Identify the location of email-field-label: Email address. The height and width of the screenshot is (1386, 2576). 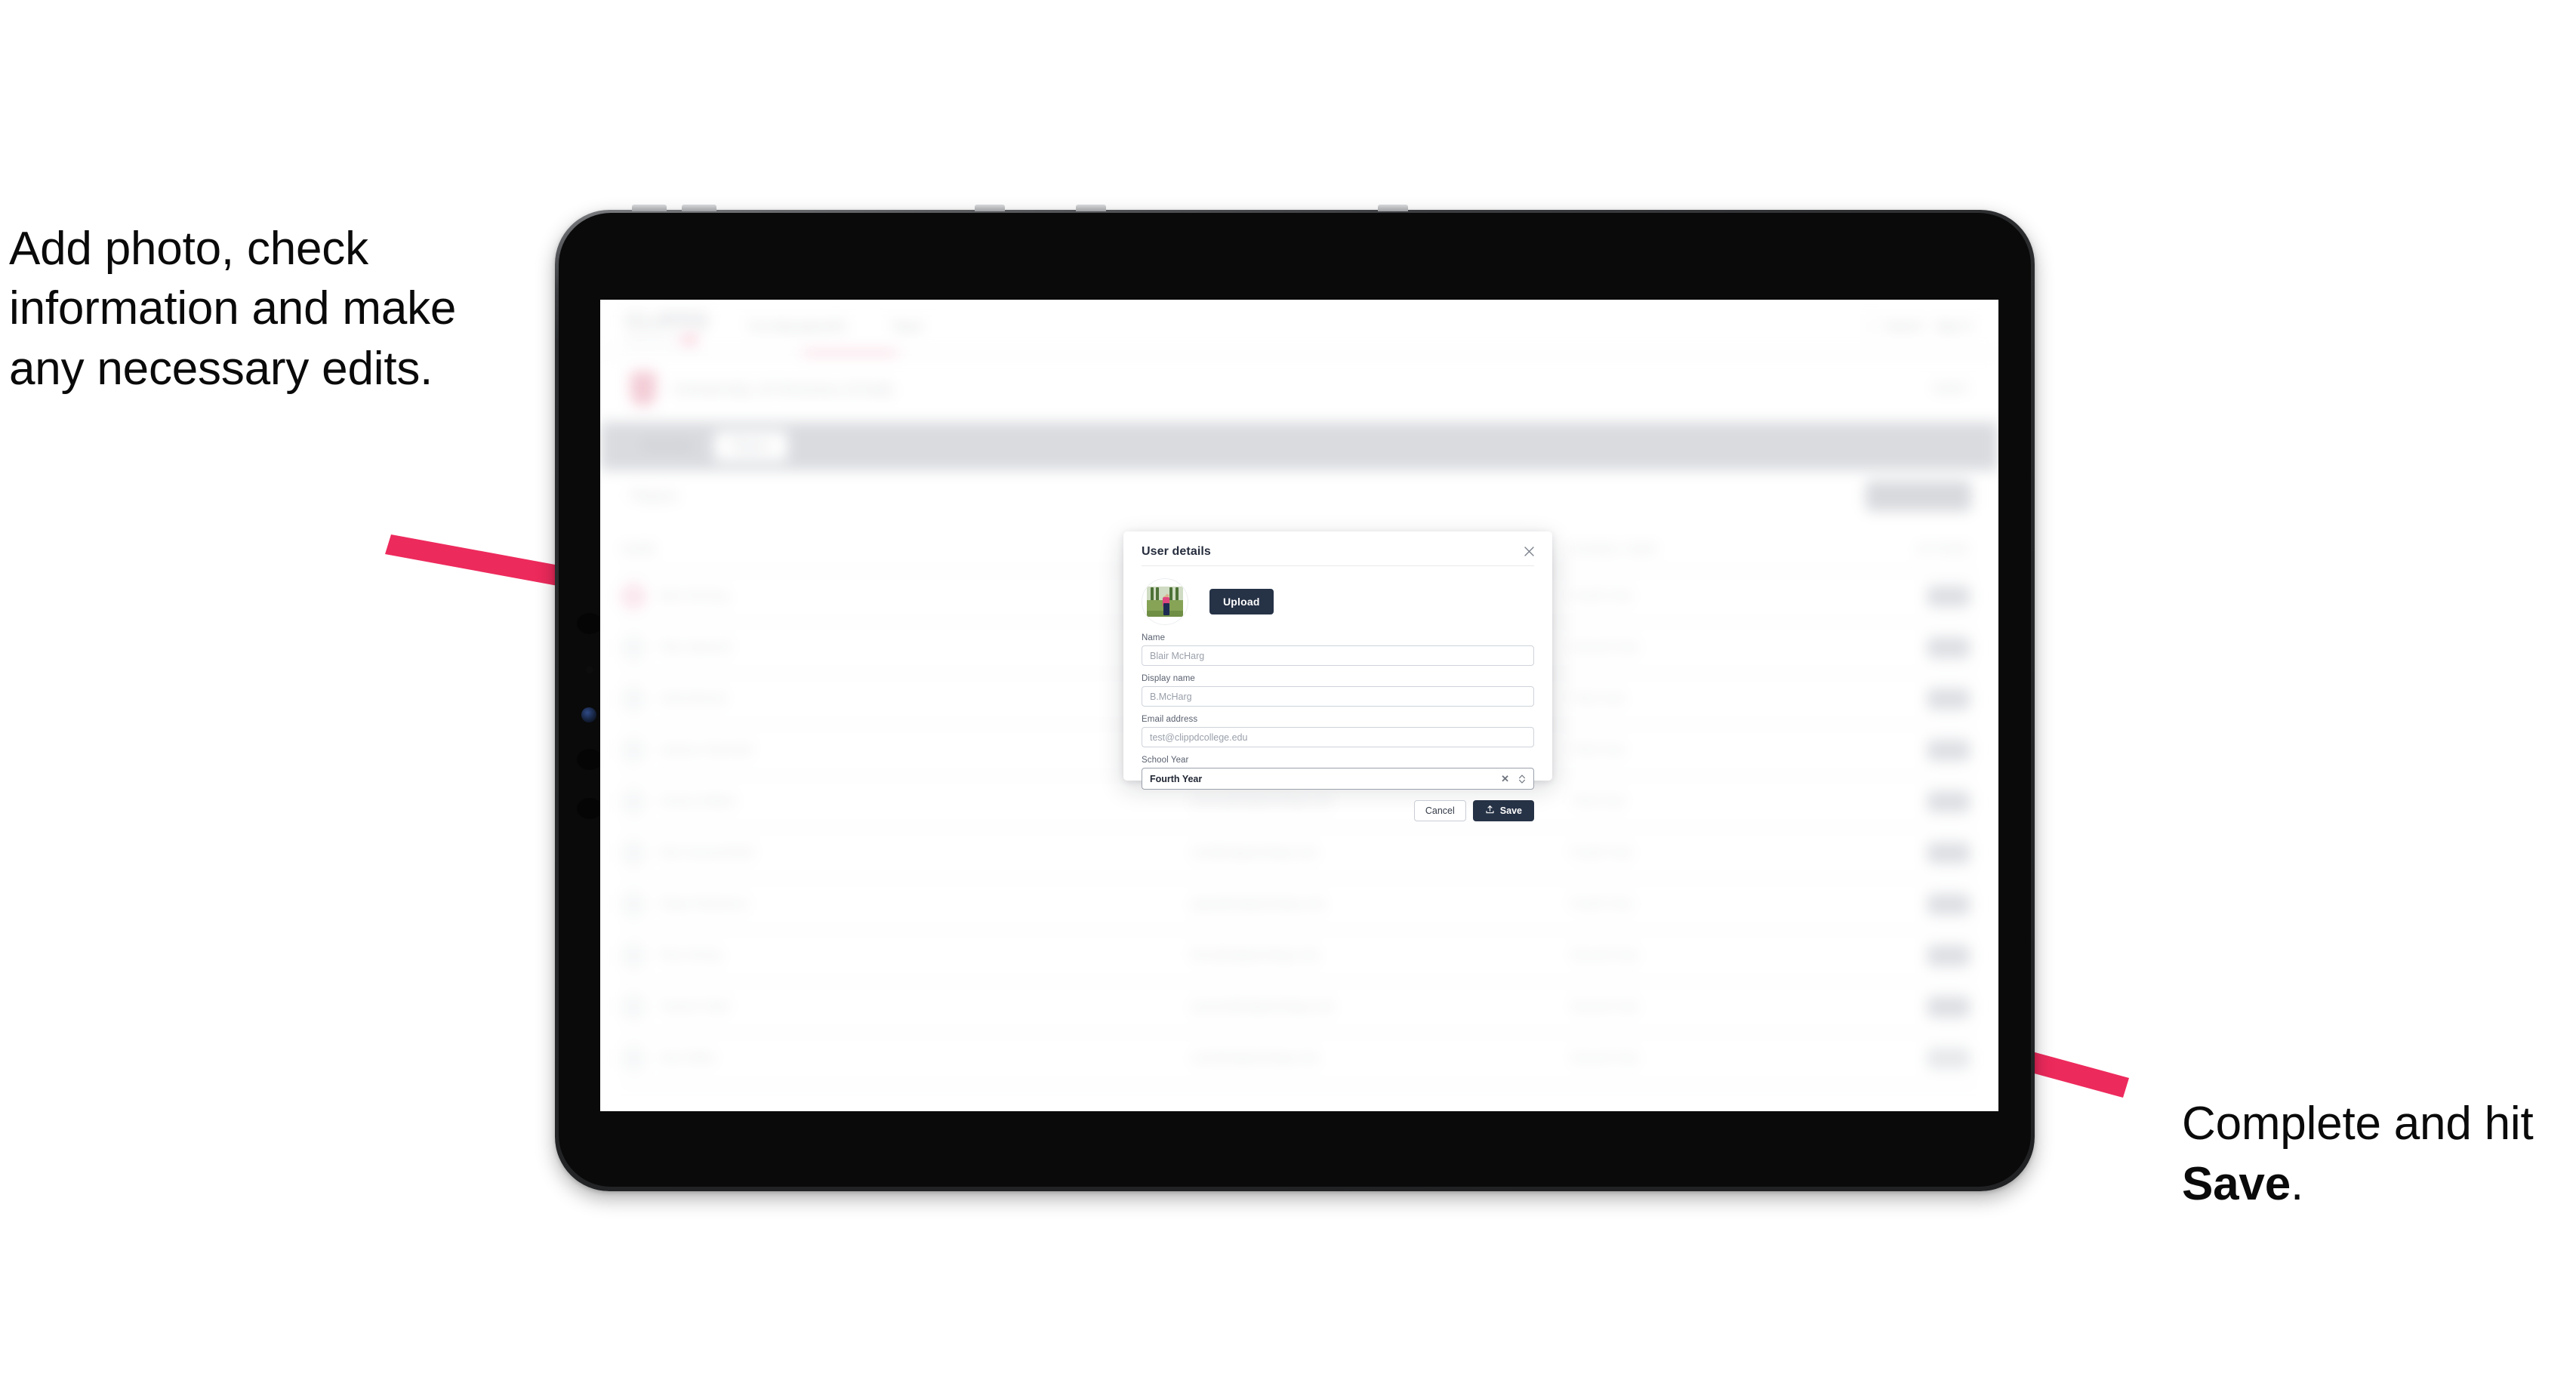
(1170, 719).